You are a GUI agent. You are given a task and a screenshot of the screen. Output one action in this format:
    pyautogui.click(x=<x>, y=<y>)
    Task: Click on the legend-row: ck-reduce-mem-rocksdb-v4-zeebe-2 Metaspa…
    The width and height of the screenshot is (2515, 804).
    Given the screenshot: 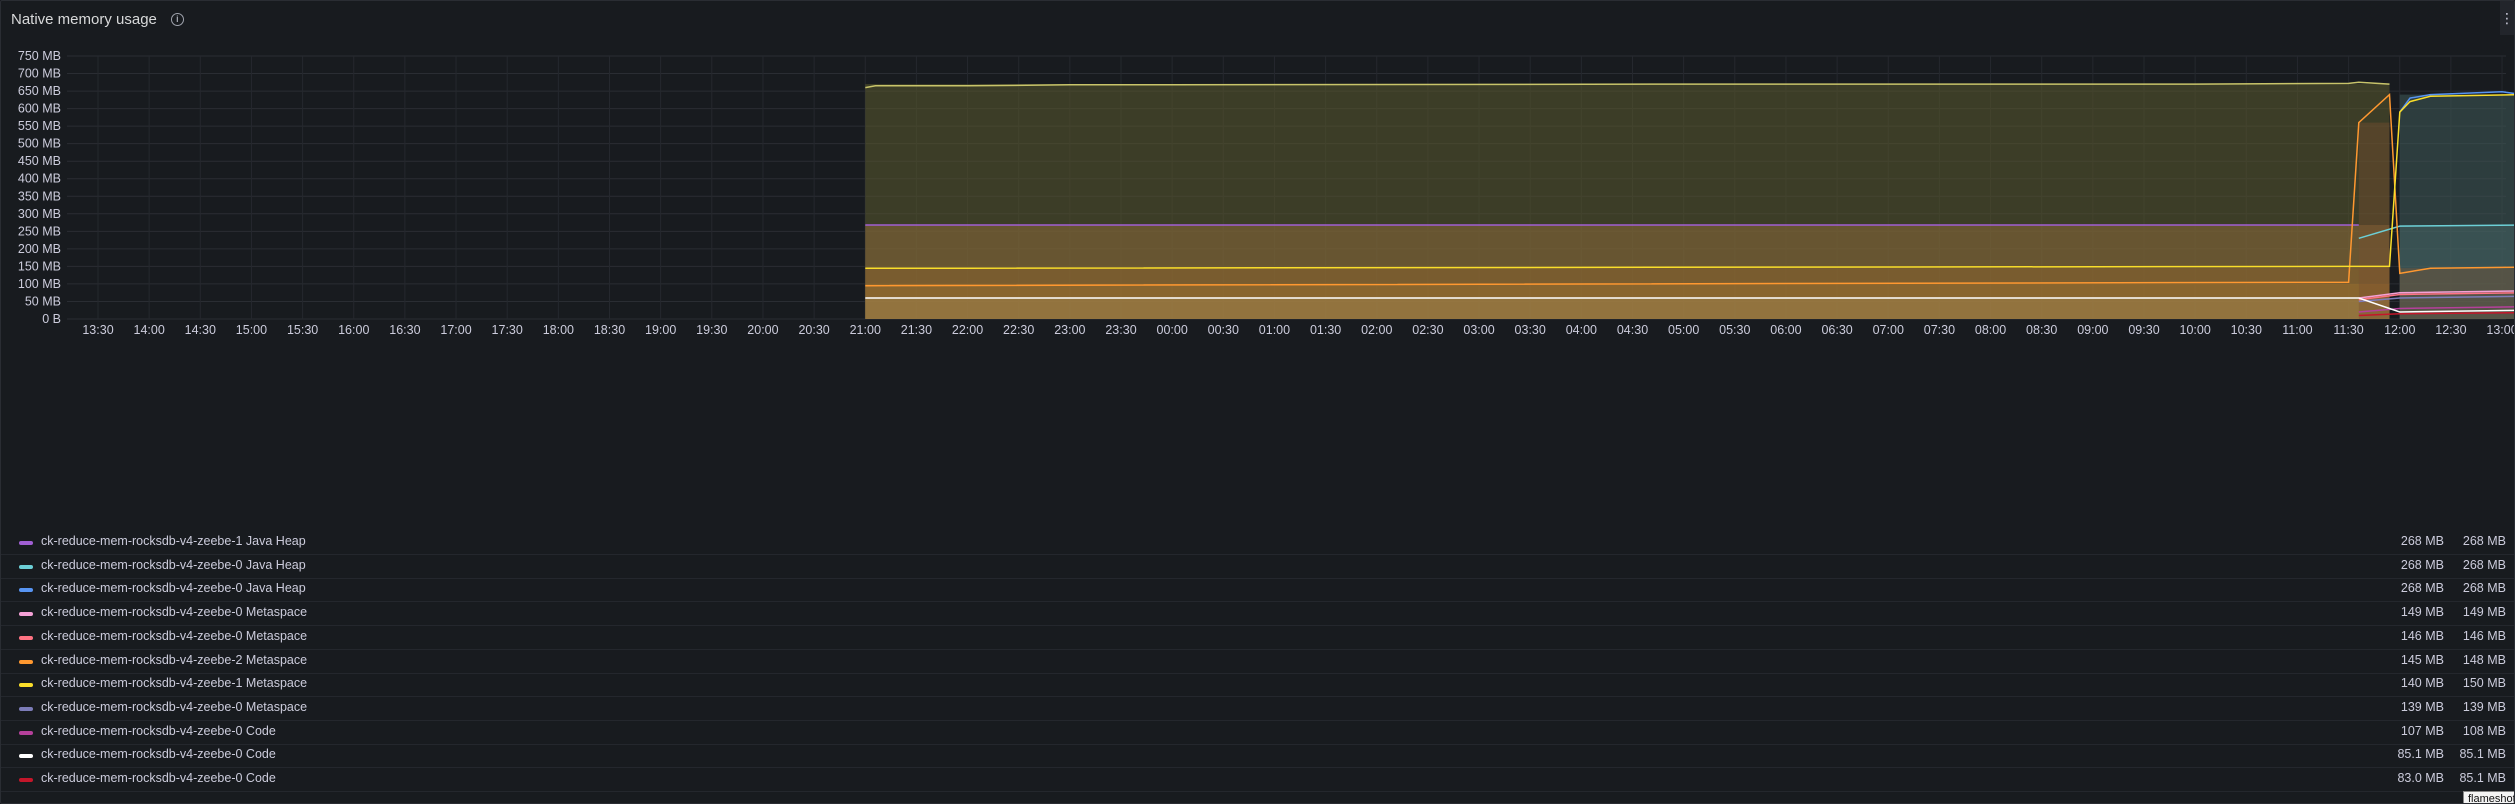 What is the action you would take?
    pyautogui.click(x=1257, y=662)
    